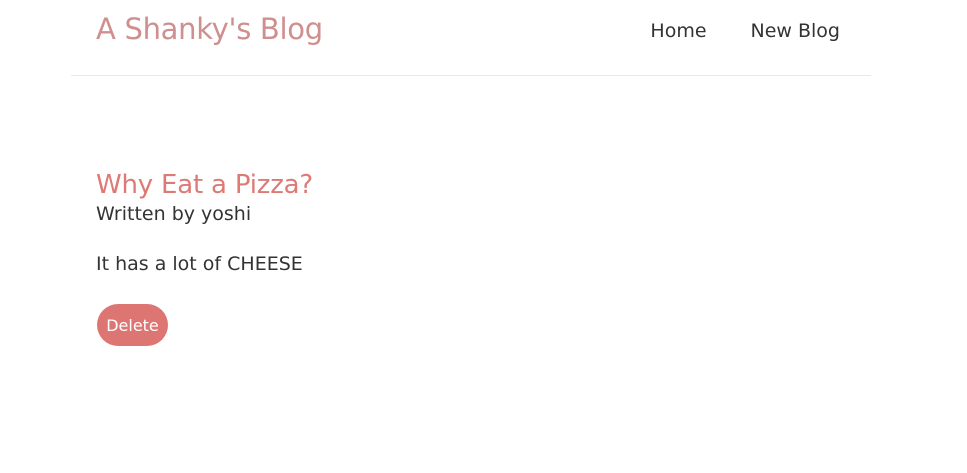 This screenshot has height=473, width=967. Describe the element at coordinates (678, 31) in the screenshot. I see `nav-link-home: Home` at that location.